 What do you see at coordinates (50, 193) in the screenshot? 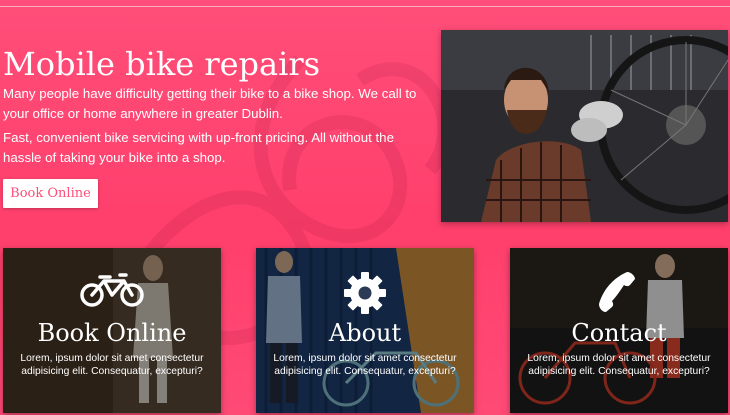
I see `book-online-button: Book Online` at bounding box center [50, 193].